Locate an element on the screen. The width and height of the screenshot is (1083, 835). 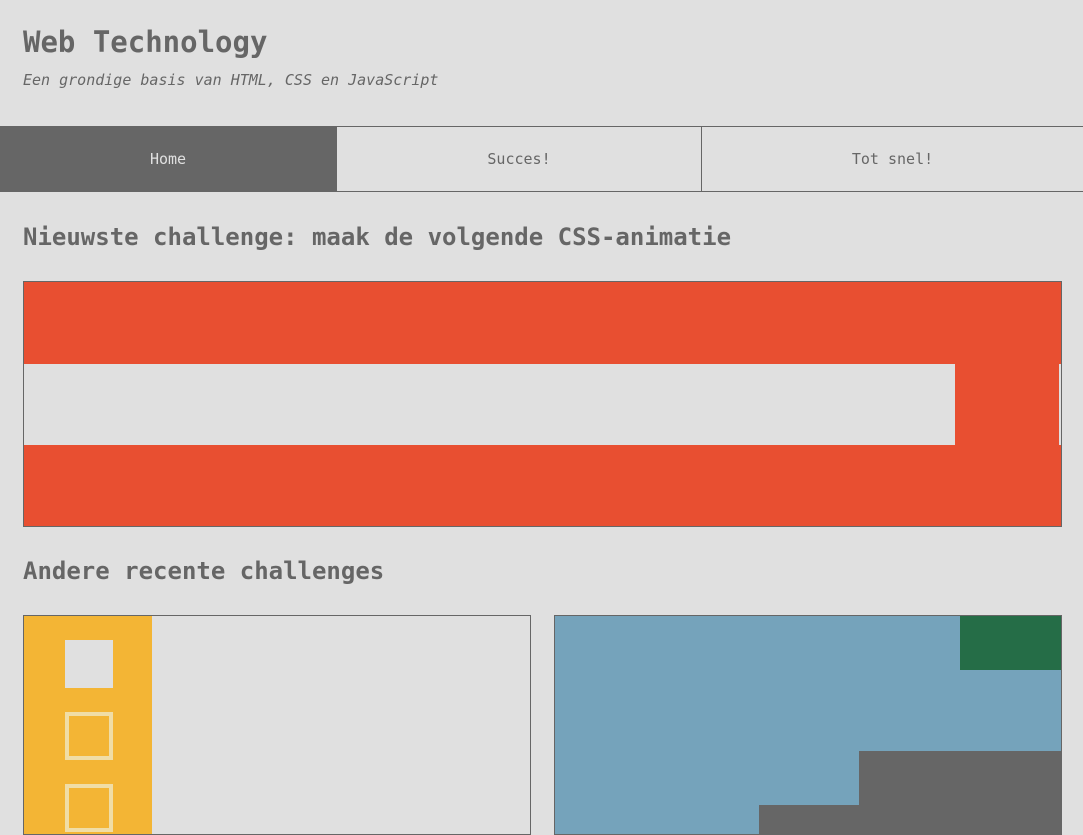
challenge-card-squares is located at coordinates (277, 725).